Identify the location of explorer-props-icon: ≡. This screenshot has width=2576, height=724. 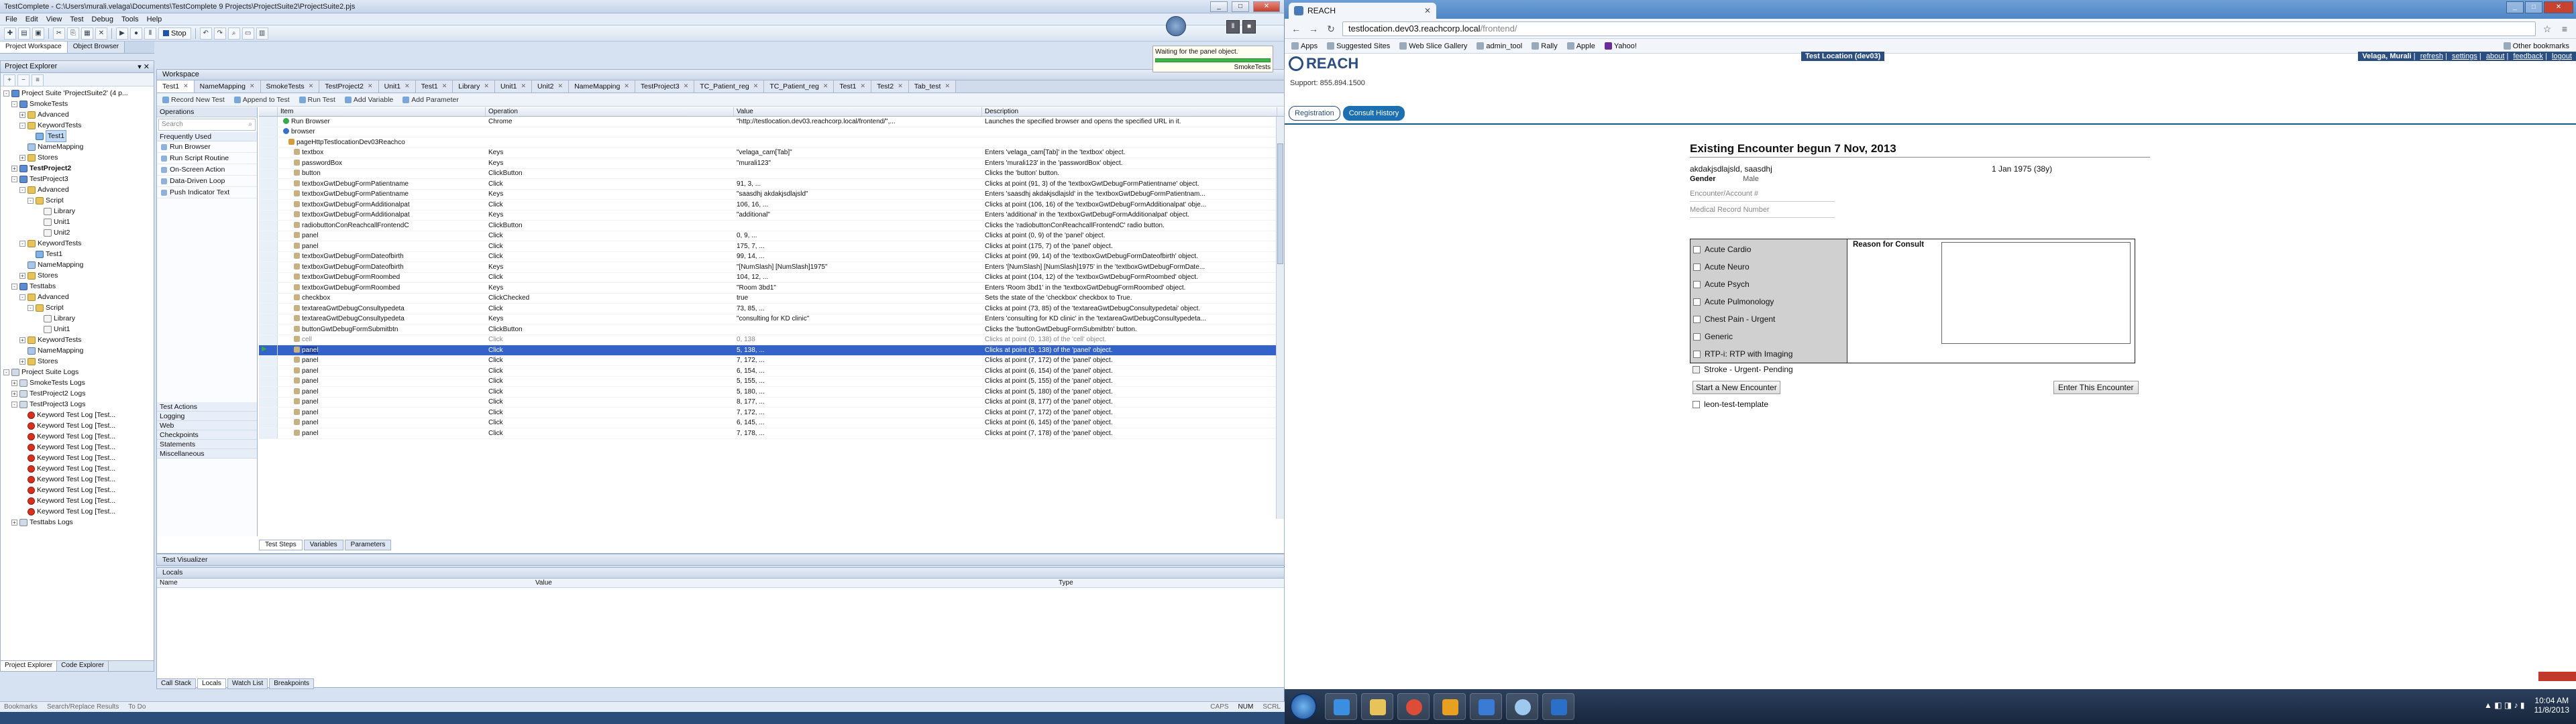
(38, 80).